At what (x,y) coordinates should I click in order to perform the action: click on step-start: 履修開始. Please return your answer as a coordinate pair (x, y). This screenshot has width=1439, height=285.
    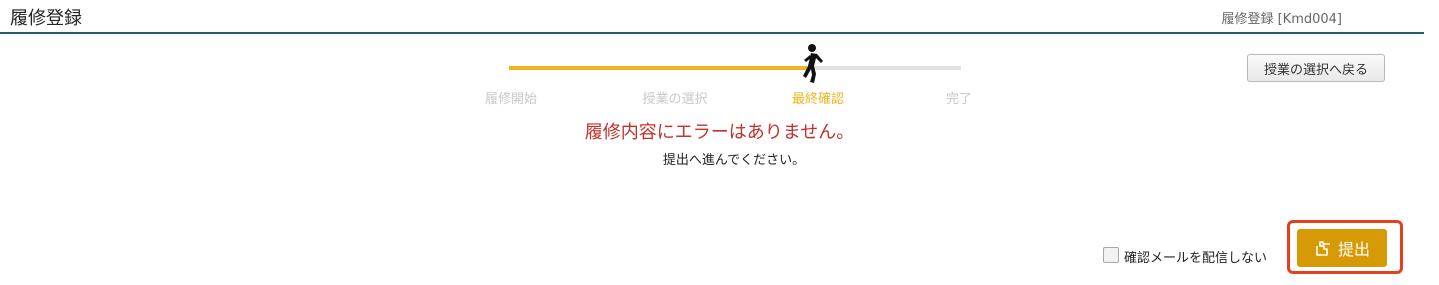
    Looking at the image, I should click on (511, 99).